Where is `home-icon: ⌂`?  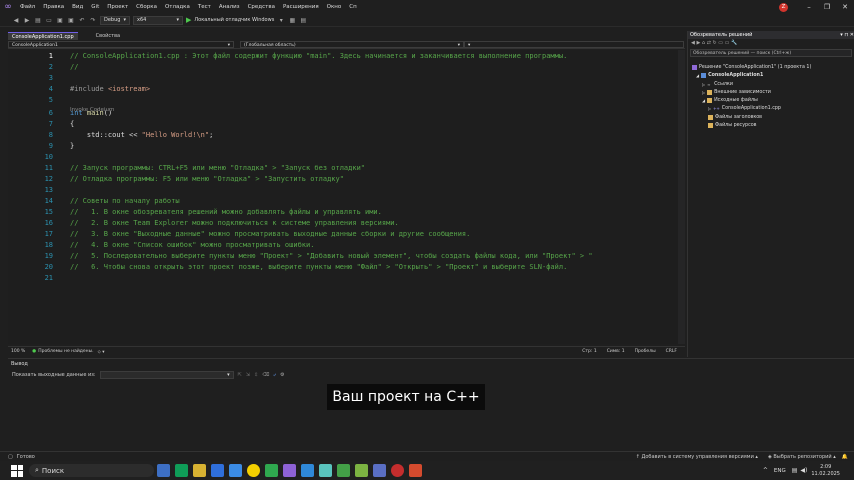
home-icon: ⌂ is located at coordinates (703, 43).